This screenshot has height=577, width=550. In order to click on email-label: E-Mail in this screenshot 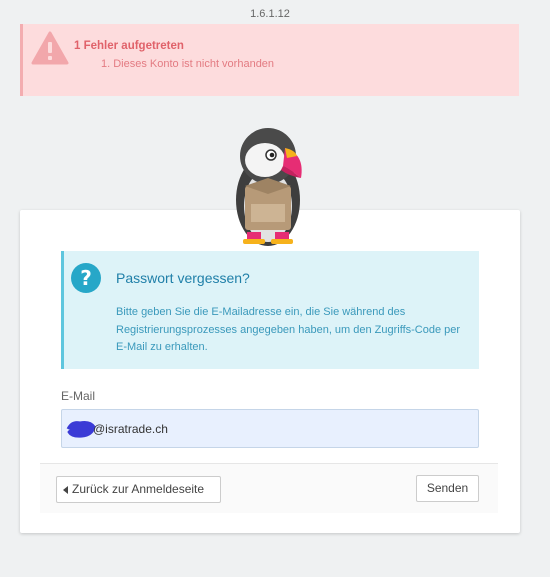, I will do `click(78, 396)`.